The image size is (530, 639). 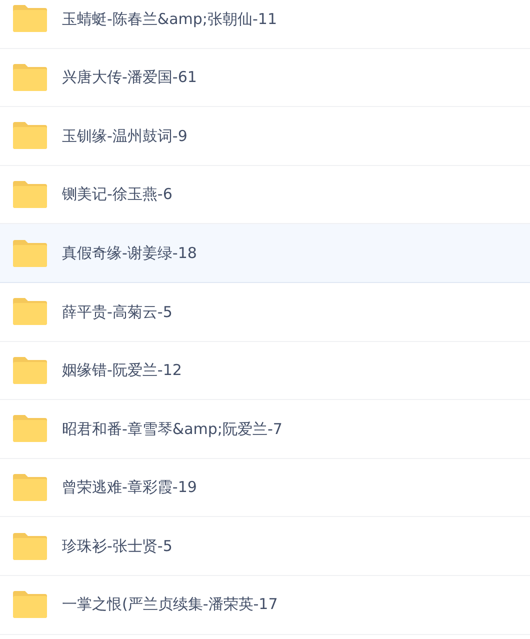 What do you see at coordinates (265, 253) in the screenshot?
I see `folder-row: 真假奇缘-谢姜绿-18` at bounding box center [265, 253].